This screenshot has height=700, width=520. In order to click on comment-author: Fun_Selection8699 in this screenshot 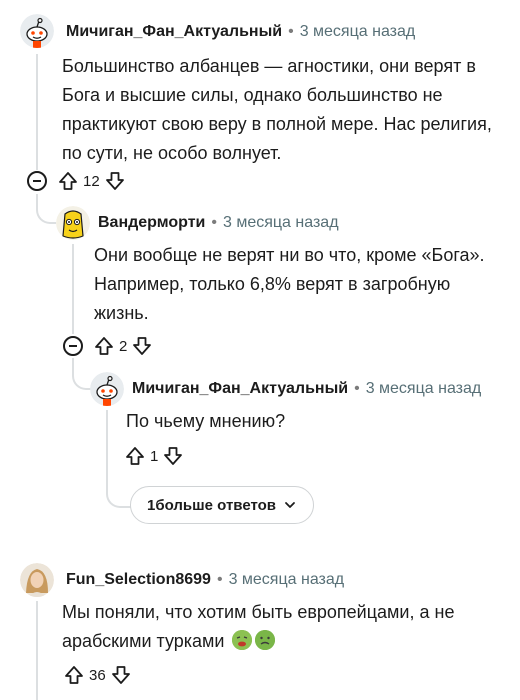, I will do `click(138, 579)`.